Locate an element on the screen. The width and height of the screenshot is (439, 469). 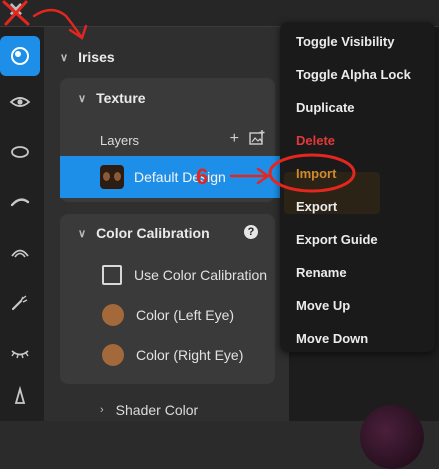
color-calibration-title: Color Calibration is located at coordinates (153, 233).